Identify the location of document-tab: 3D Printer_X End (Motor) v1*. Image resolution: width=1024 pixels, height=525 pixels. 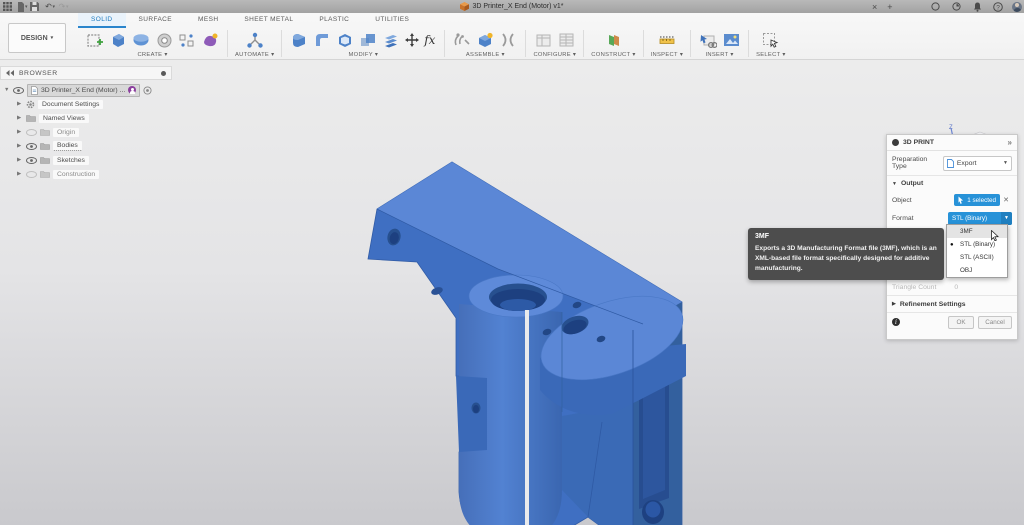
(512, 6).